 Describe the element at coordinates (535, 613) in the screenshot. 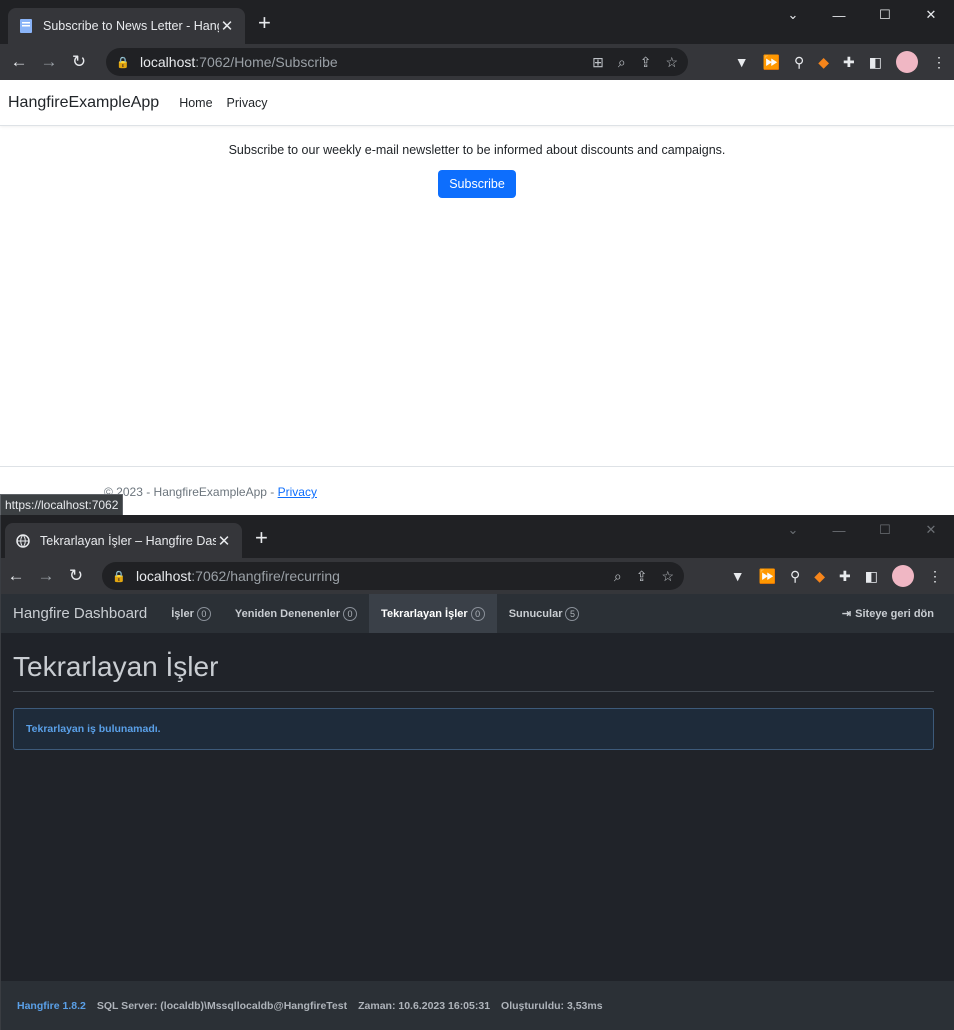

I see `nav-servers-label: Sunucular` at that location.